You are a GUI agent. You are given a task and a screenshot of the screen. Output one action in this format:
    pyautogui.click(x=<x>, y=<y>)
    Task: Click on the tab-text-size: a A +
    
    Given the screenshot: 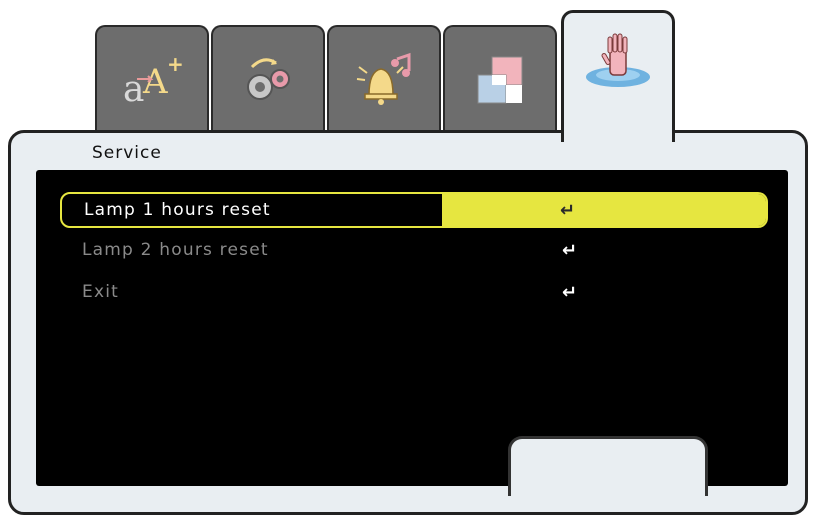 What is the action you would take?
    pyautogui.click(x=152, y=80)
    